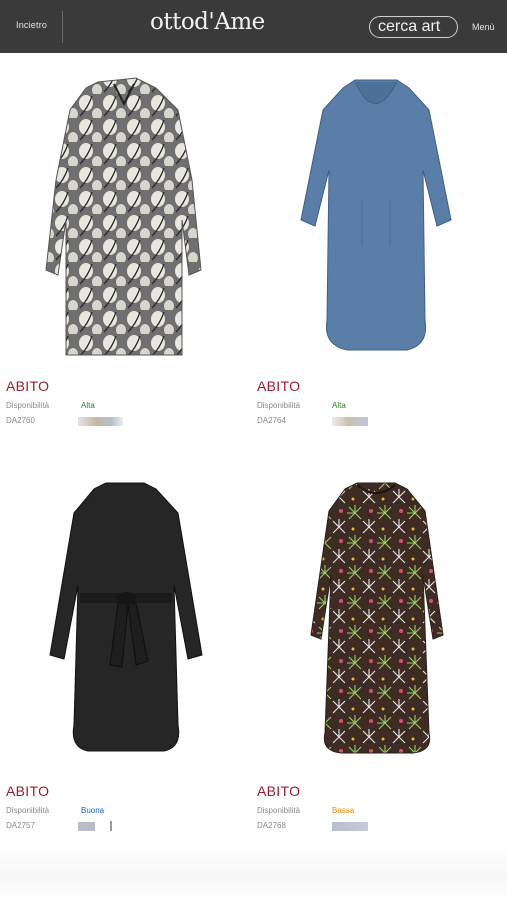  What do you see at coordinates (271, 825) in the screenshot?
I see `product-code: DA2768` at bounding box center [271, 825].